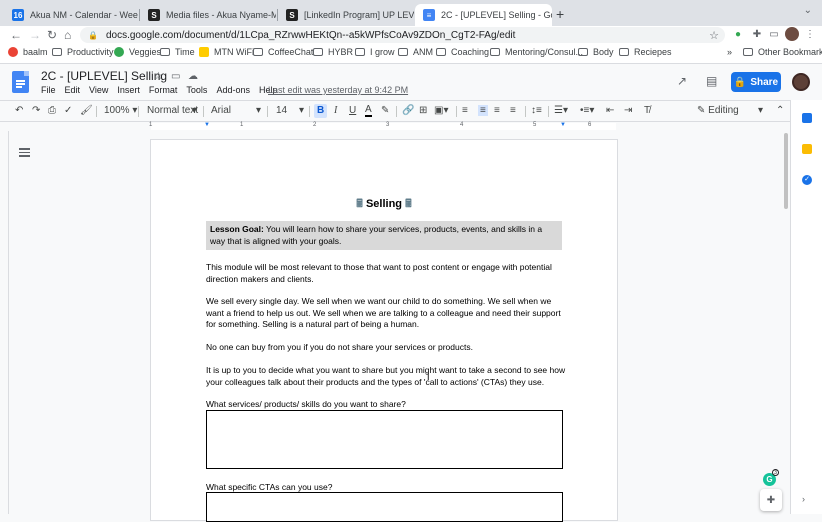 The image size is (822, 522). I want to click on text-color-button: A, so click(368, 111).